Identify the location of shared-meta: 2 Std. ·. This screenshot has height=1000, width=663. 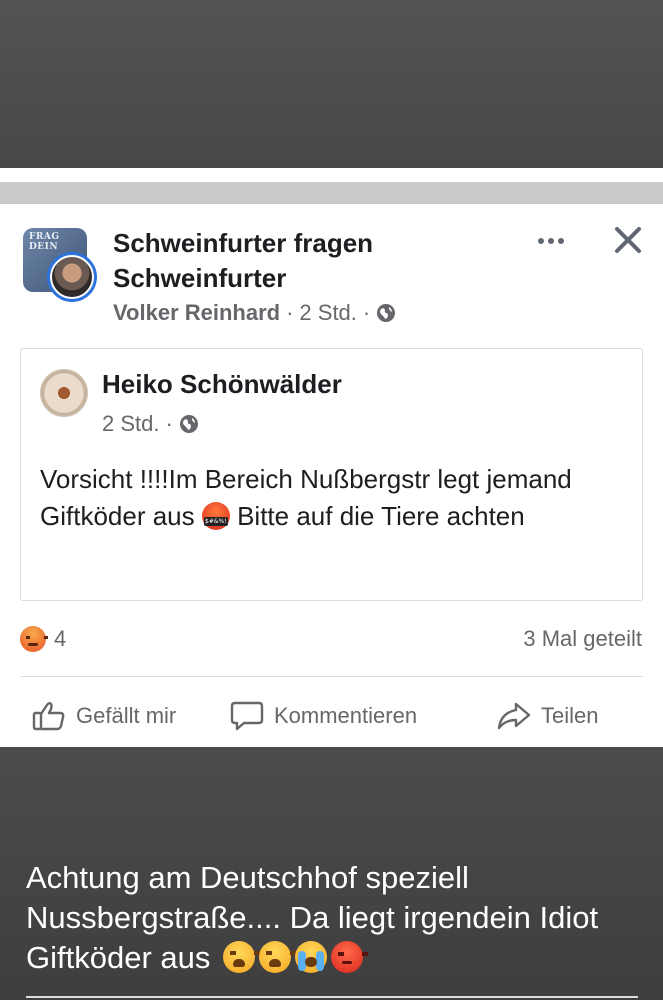
(150, 424).